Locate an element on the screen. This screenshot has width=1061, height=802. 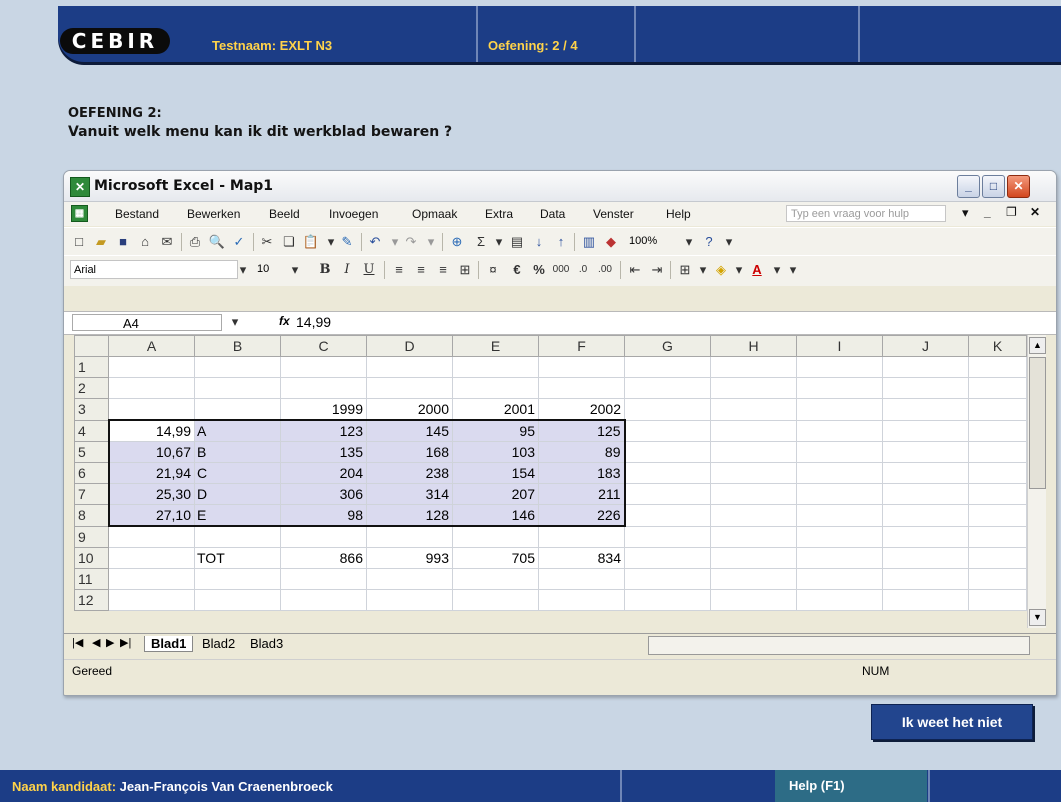
spreadsheet-cell: 21,94 is located at coordinates (151, 473).